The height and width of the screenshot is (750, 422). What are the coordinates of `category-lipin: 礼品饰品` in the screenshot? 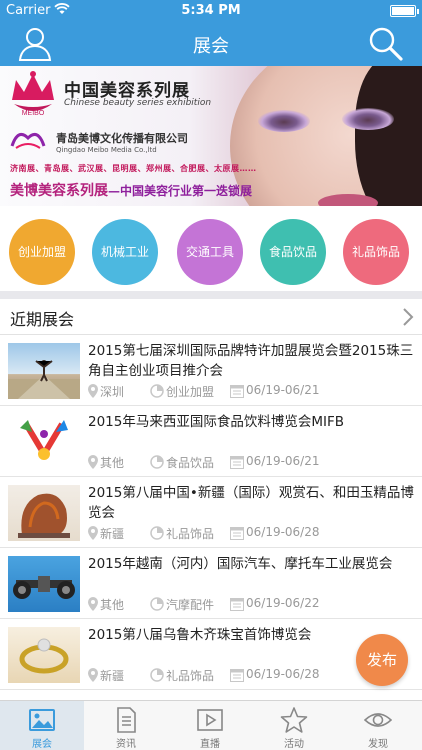 It's located at (376, 252).